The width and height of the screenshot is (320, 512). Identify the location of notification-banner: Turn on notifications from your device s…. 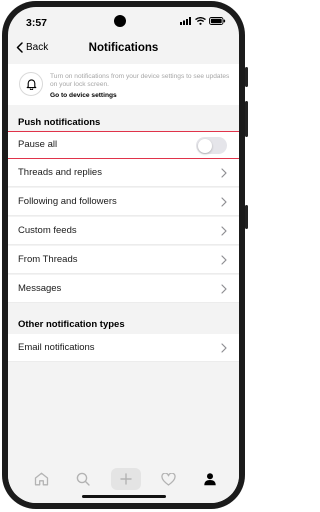
(123, 84).